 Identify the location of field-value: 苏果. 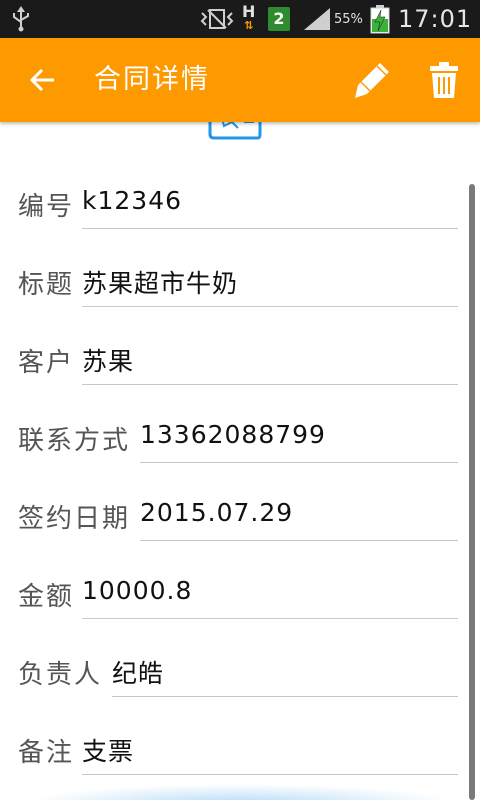
(108, 360).